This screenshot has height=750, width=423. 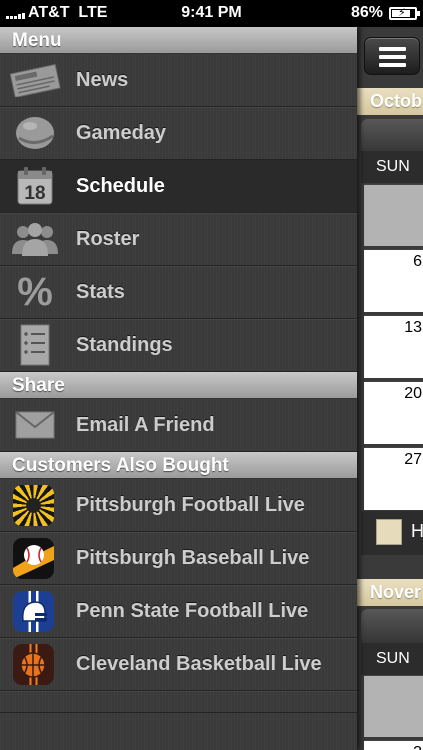 I want to click on pittsburgh-baseball-app-icon, so click(x=33, y=558).